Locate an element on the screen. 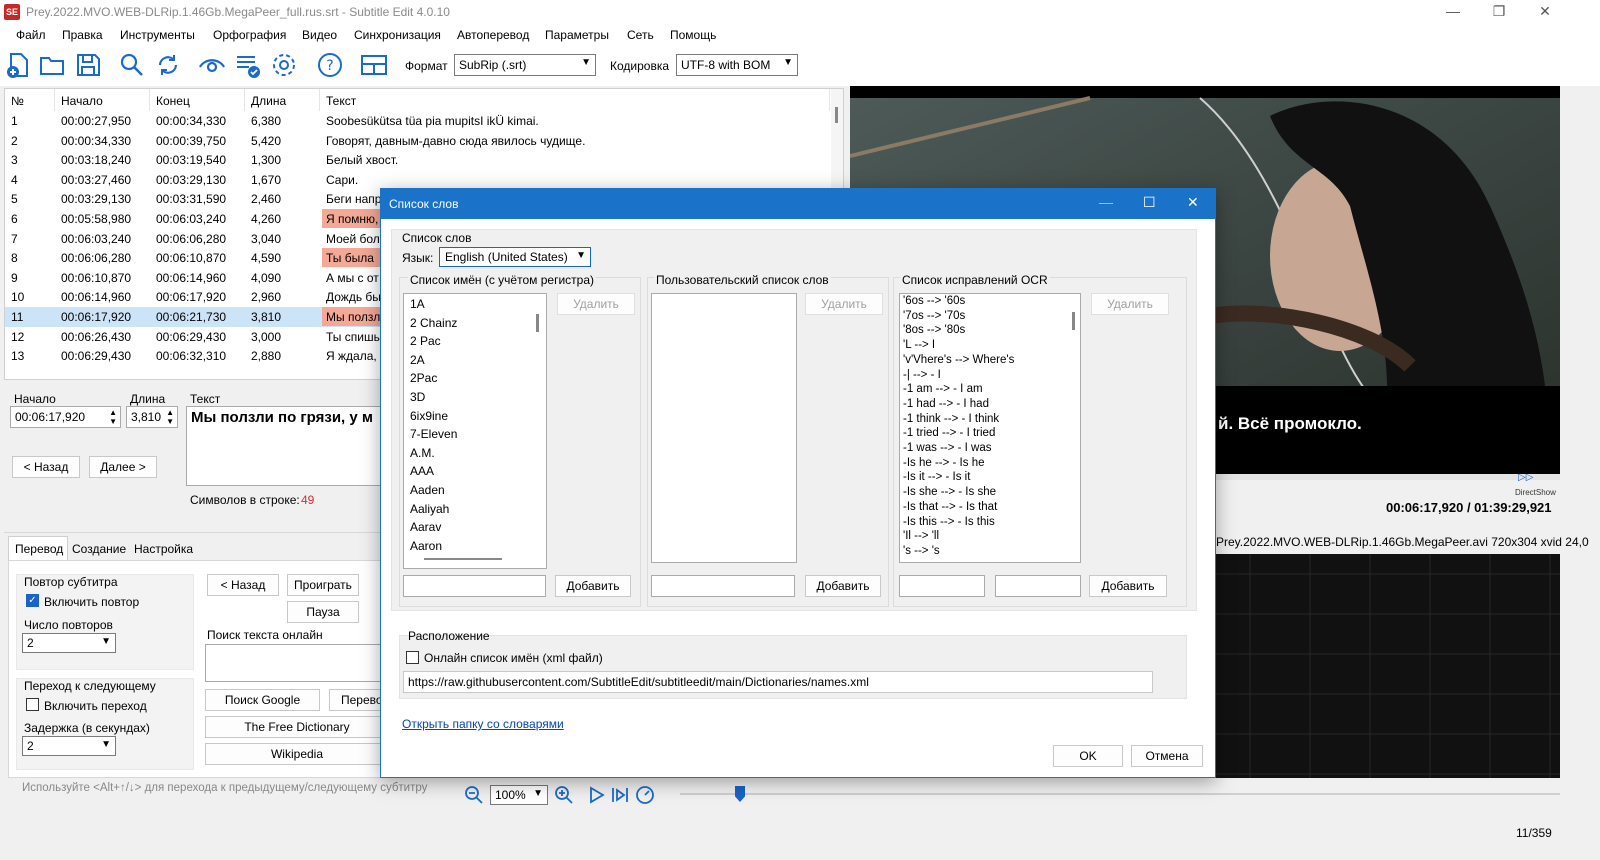 The image size is (1600, 860). save-icon is located at coordinates (88, 65).